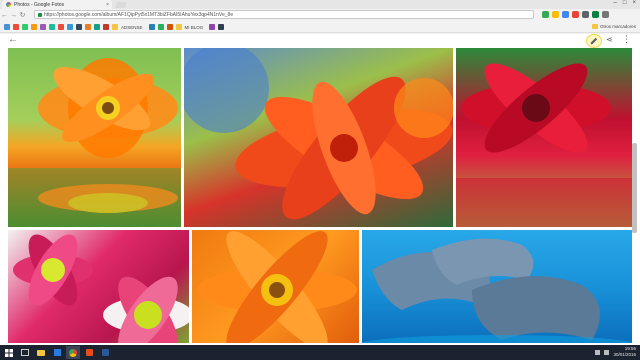 This screenshot has width=640, height=360. Describe the element at coordinates (194, 27) in the screenshot. I see `bookmark-label: MI BLOG` at that location.